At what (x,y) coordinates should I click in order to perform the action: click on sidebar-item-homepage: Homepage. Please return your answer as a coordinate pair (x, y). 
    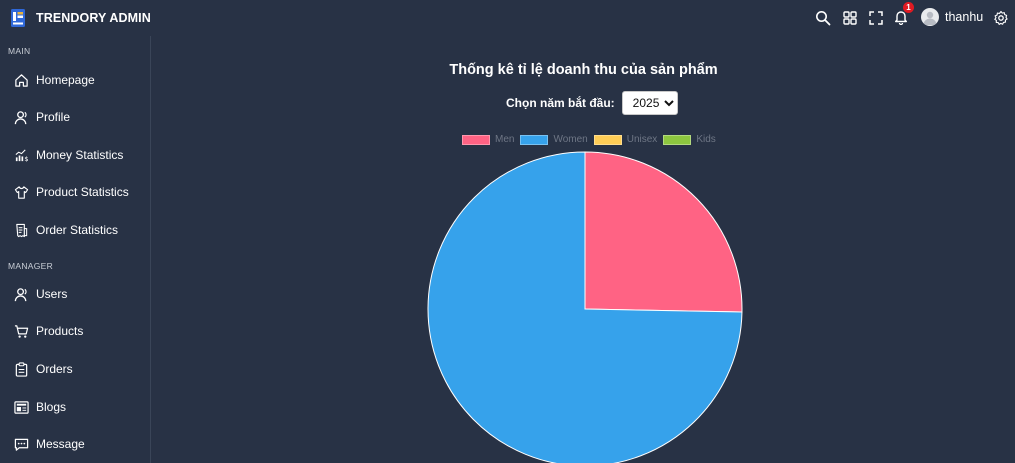
    Looking at the image, I should click on (75, 80).